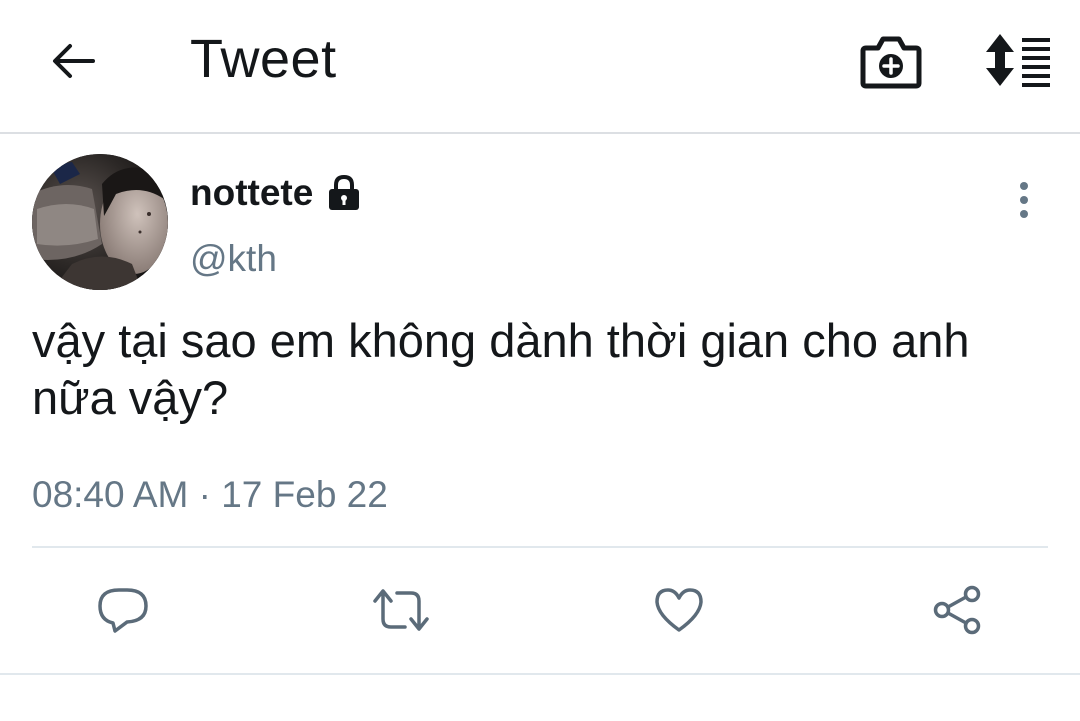 Image resolution: width=1080 pixels, height=721 pixels. I want to click on author-name-row: nottete, so click(276, 193).